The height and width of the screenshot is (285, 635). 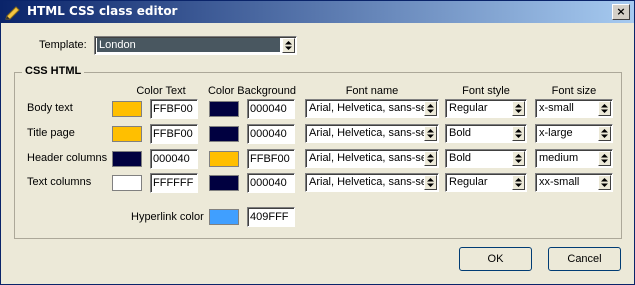 I want to click on font-size-select: x-small, so click(x=574, y=108).